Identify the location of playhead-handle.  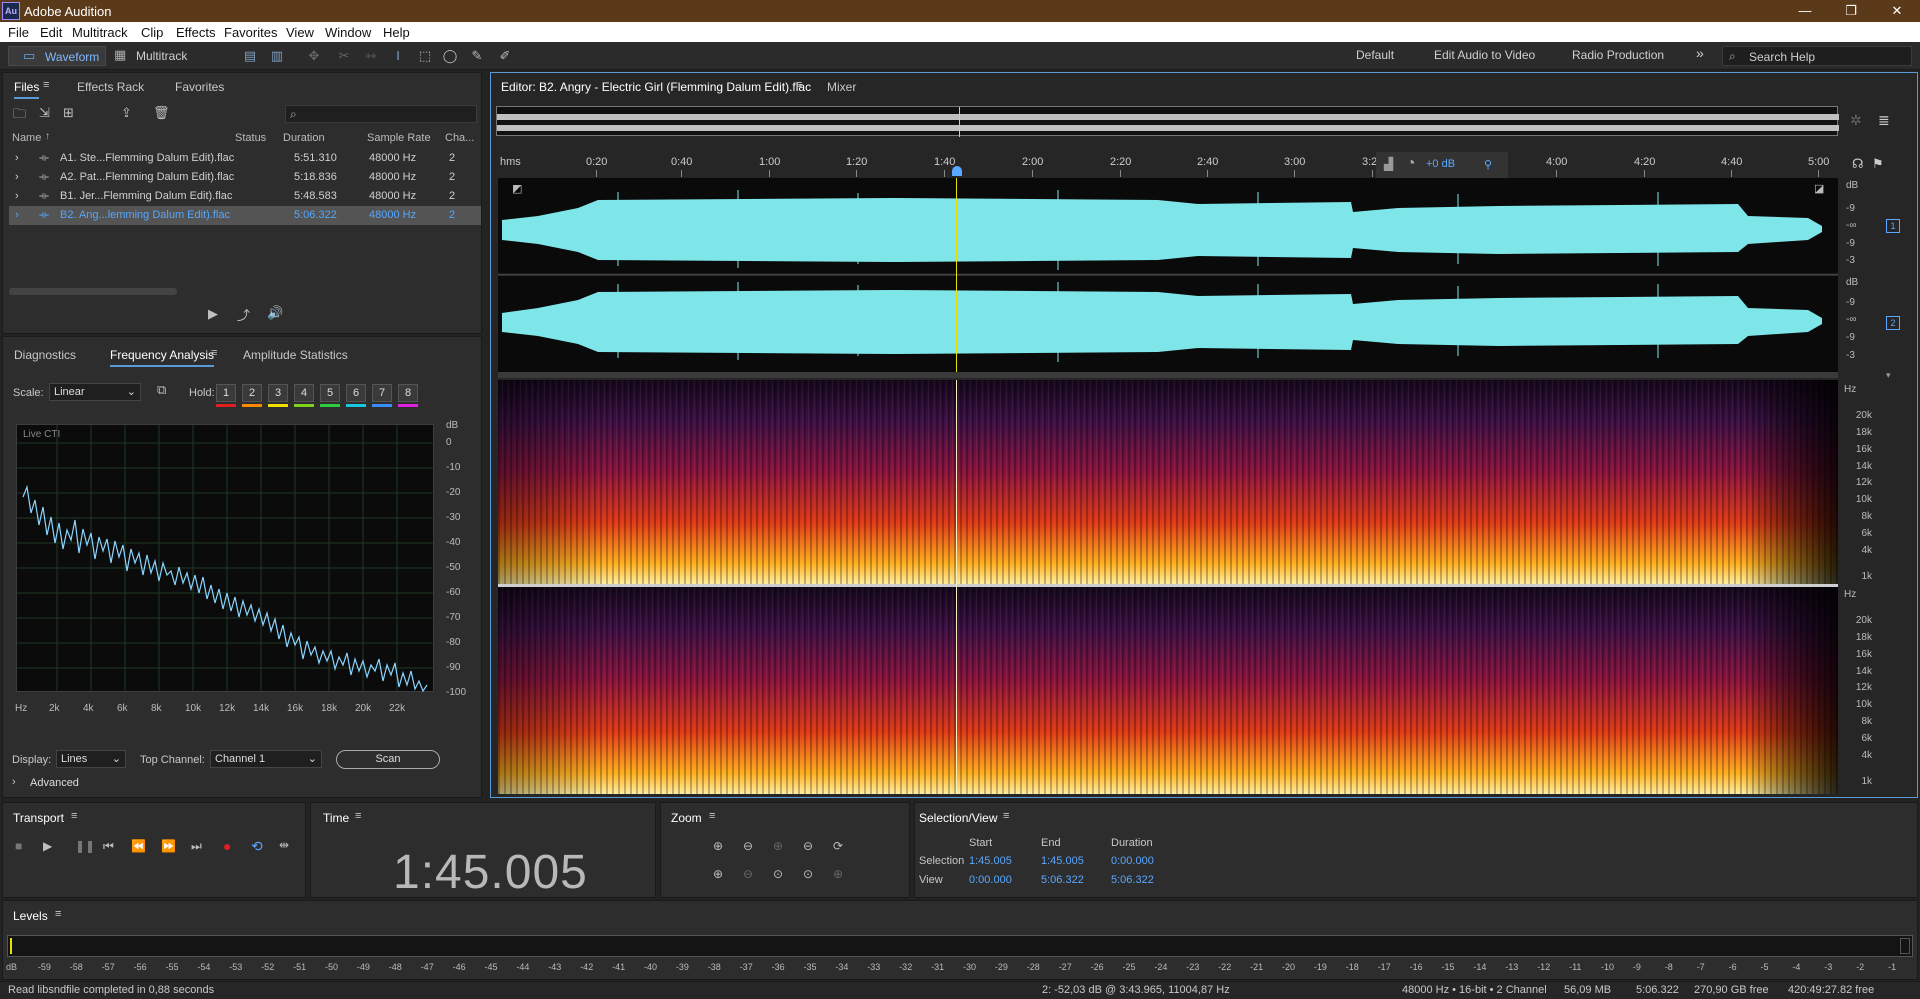
(957, 171).